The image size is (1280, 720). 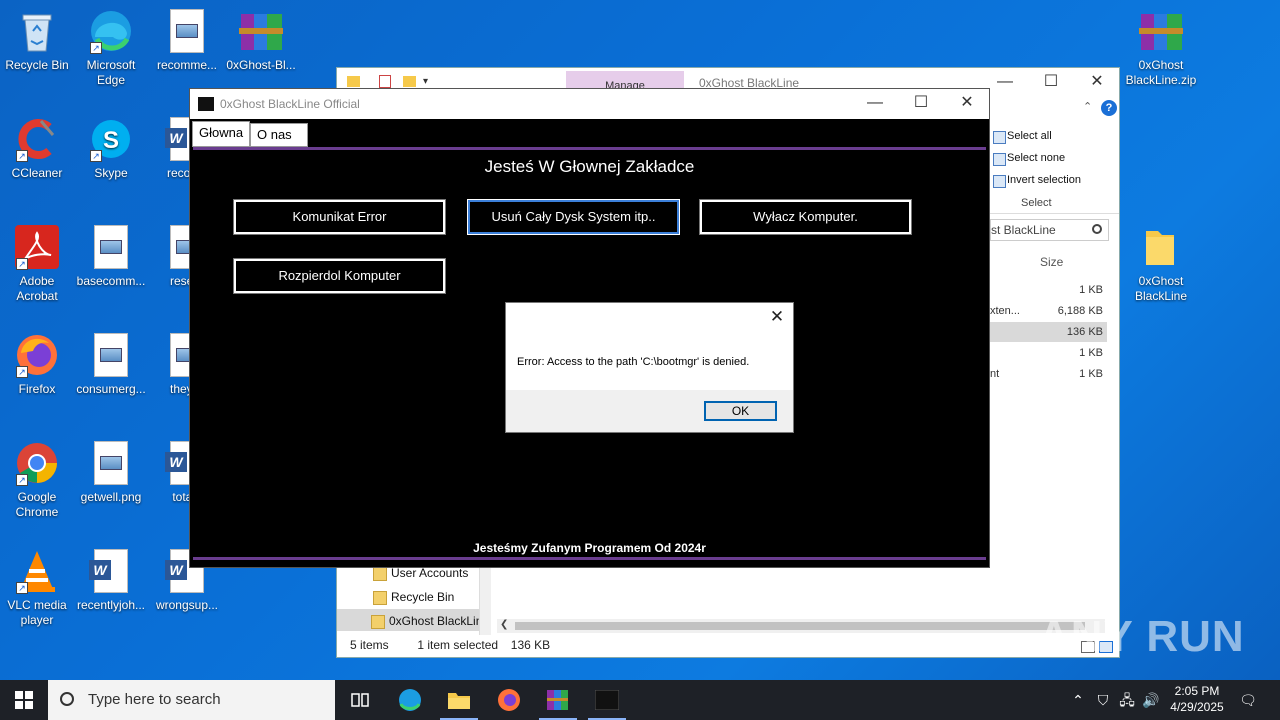 What do you see at coordinates (37, 148) in the screenshot?
I see `desktop-icon-ccleaner: ↗ CCleaner` at bounding box center [37, 148].